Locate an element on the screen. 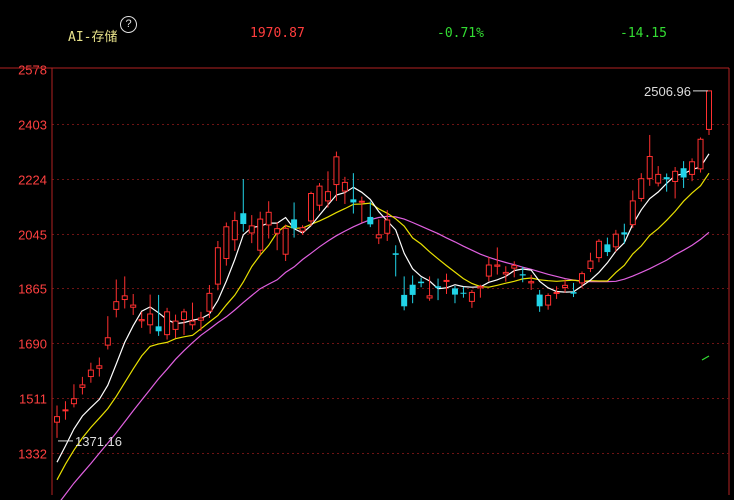 The image size is (734, 500). y-tick-label: 2578 is located at coordinates (32, 70).